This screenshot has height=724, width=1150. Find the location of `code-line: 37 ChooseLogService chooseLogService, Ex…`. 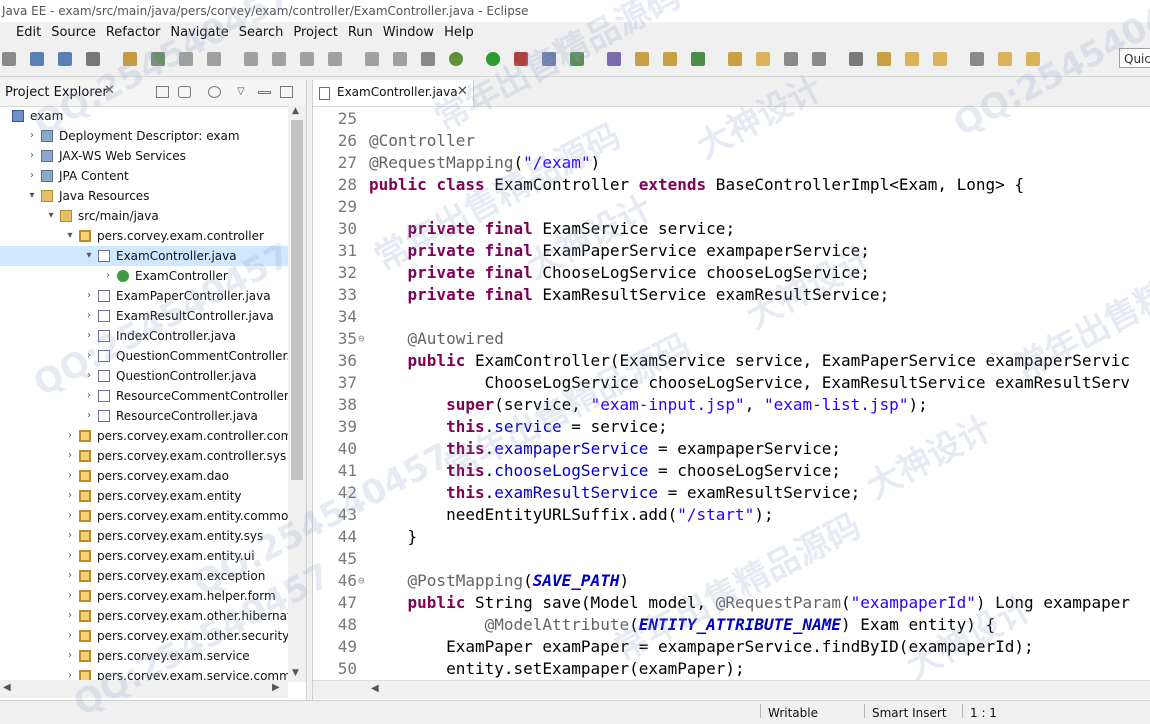

code-line: 37 ChooseLogService chooseLogService, Ex… is located at coordinates (731, 383).